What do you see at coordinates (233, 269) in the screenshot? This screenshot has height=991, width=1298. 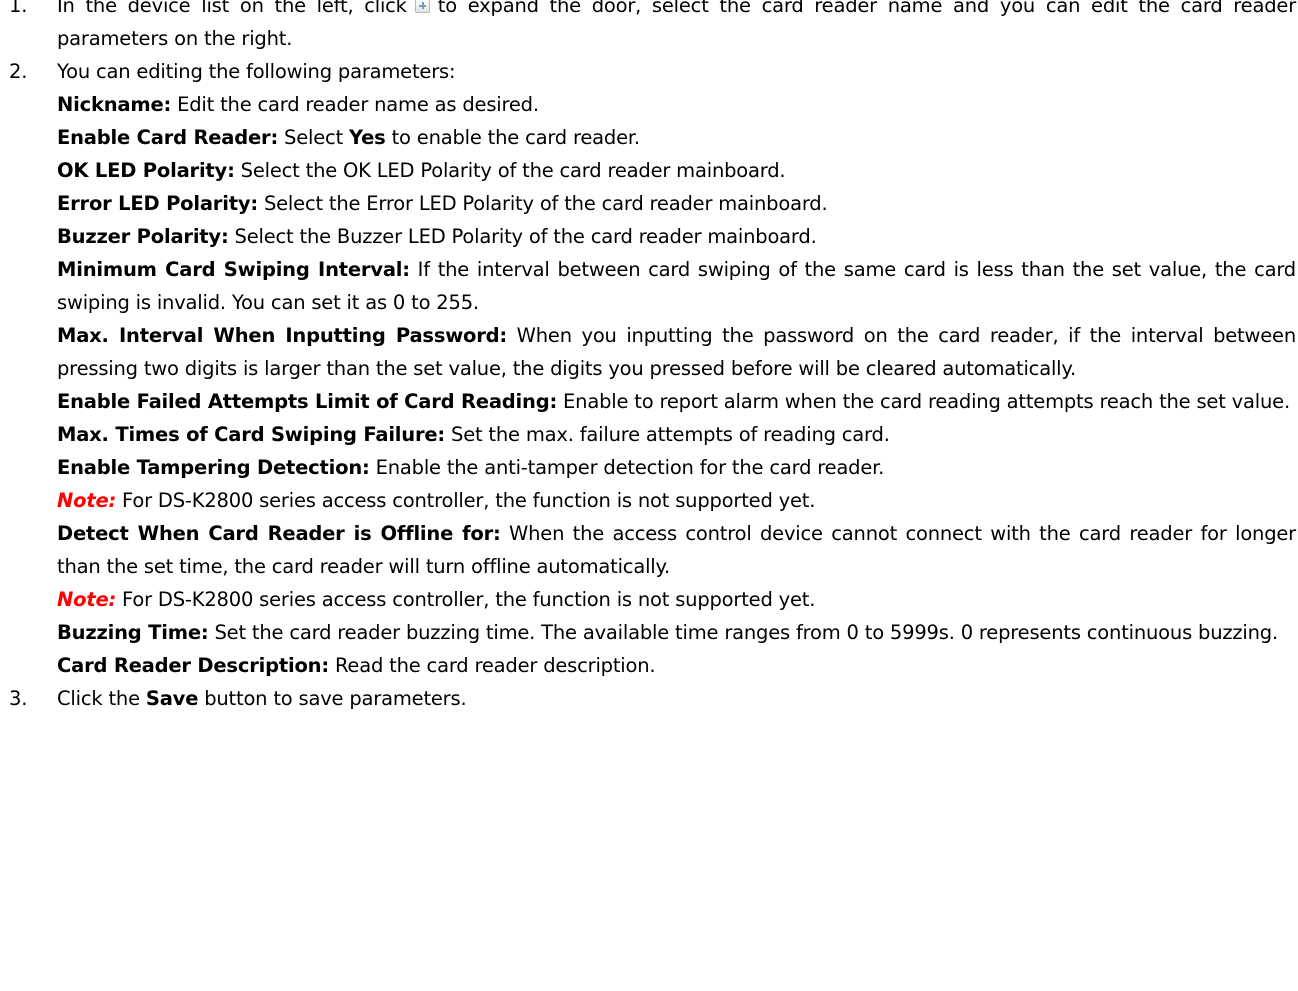 I see `param-label: Minimum Card Swiping Interval:` at bounding box center [233, 269].